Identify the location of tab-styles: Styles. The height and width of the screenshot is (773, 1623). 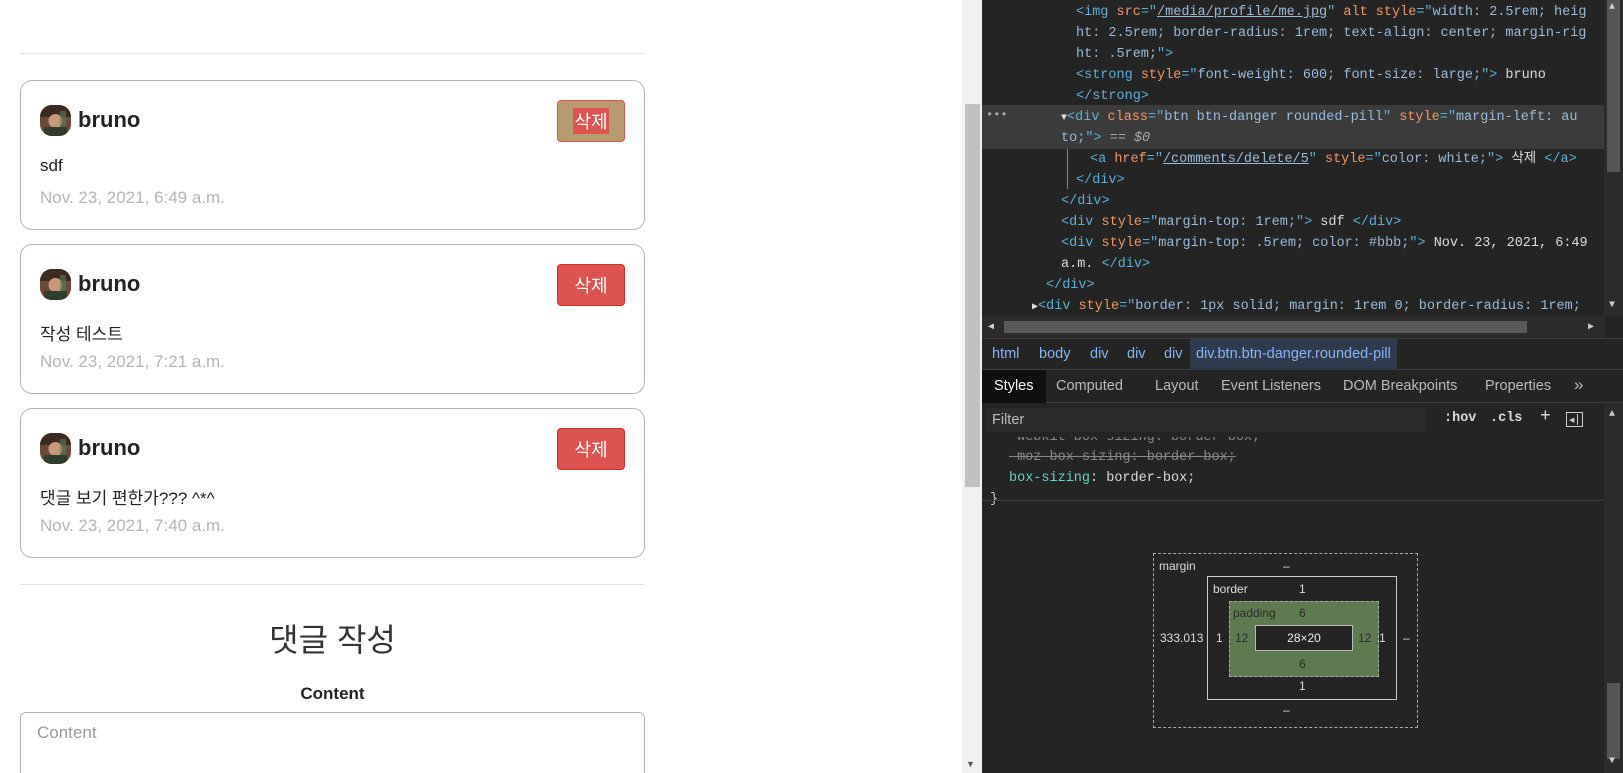
(1014, 386).